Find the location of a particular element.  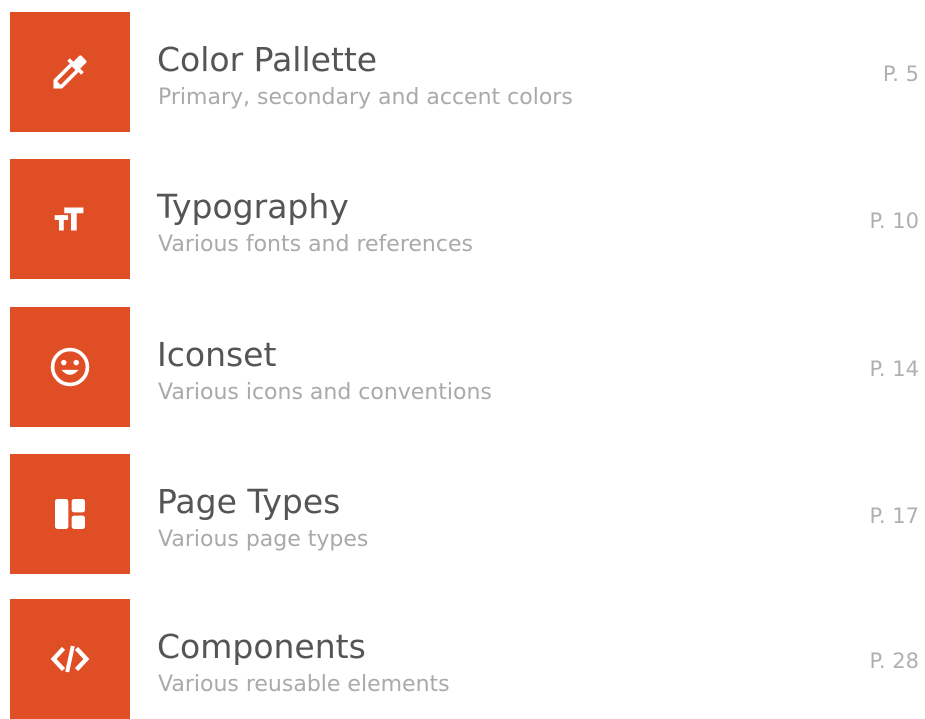

text-size-icon is located at coordinates (70, 219).